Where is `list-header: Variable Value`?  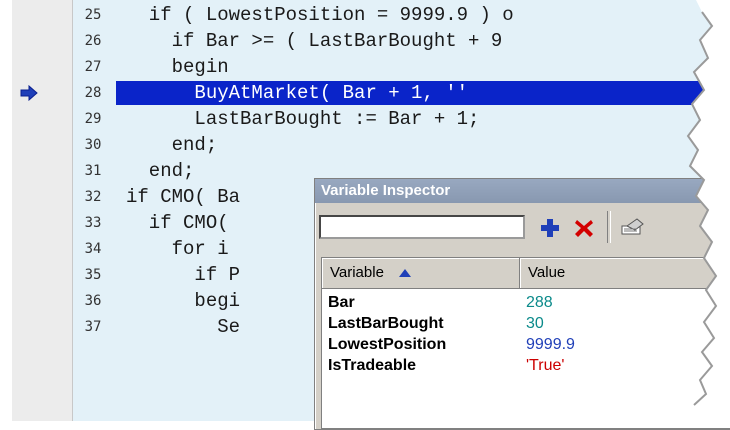
list-header: Variable Value is located at coordinates (526, 273).